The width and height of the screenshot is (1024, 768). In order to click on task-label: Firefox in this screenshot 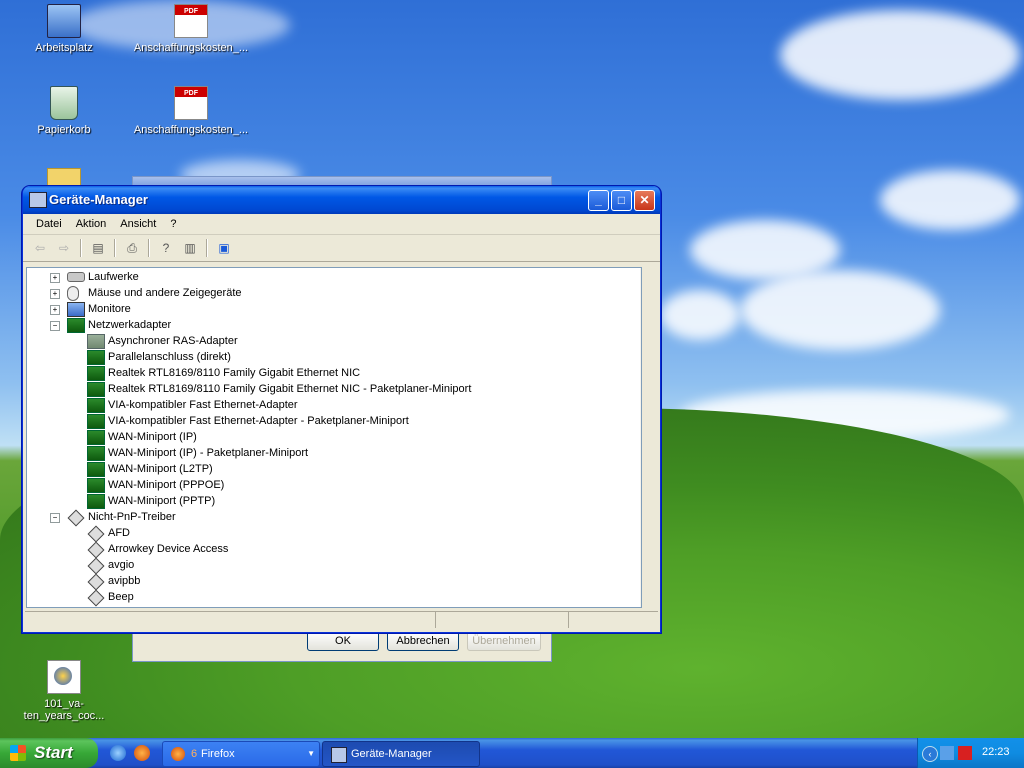, I will do `click(218, 754)`.